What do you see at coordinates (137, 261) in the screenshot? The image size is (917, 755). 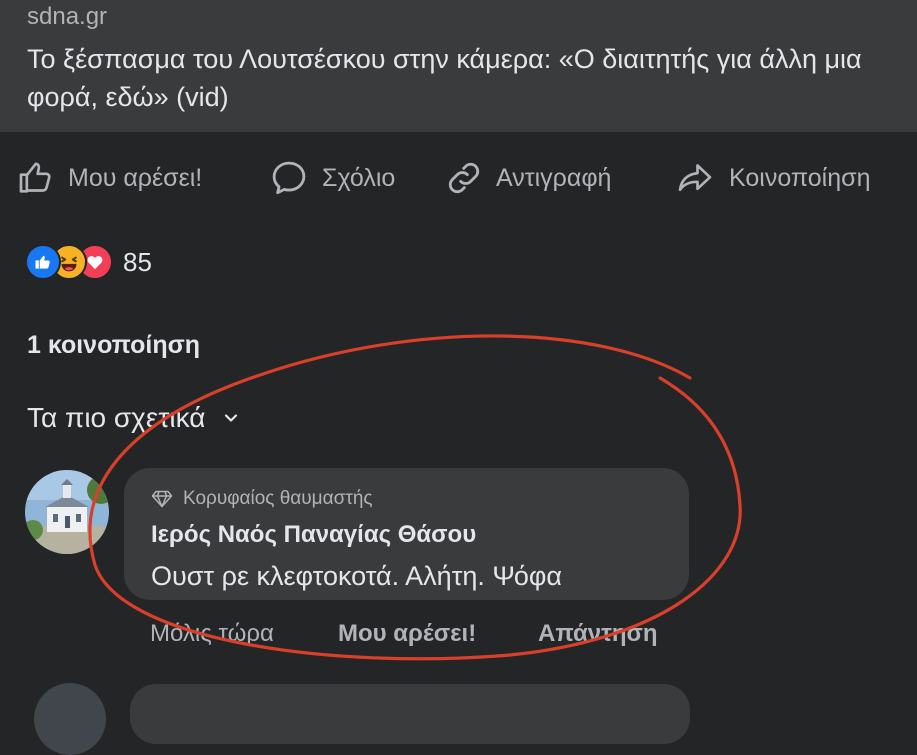 I see `reaction-count: 85` at bounding box center [137, 261].